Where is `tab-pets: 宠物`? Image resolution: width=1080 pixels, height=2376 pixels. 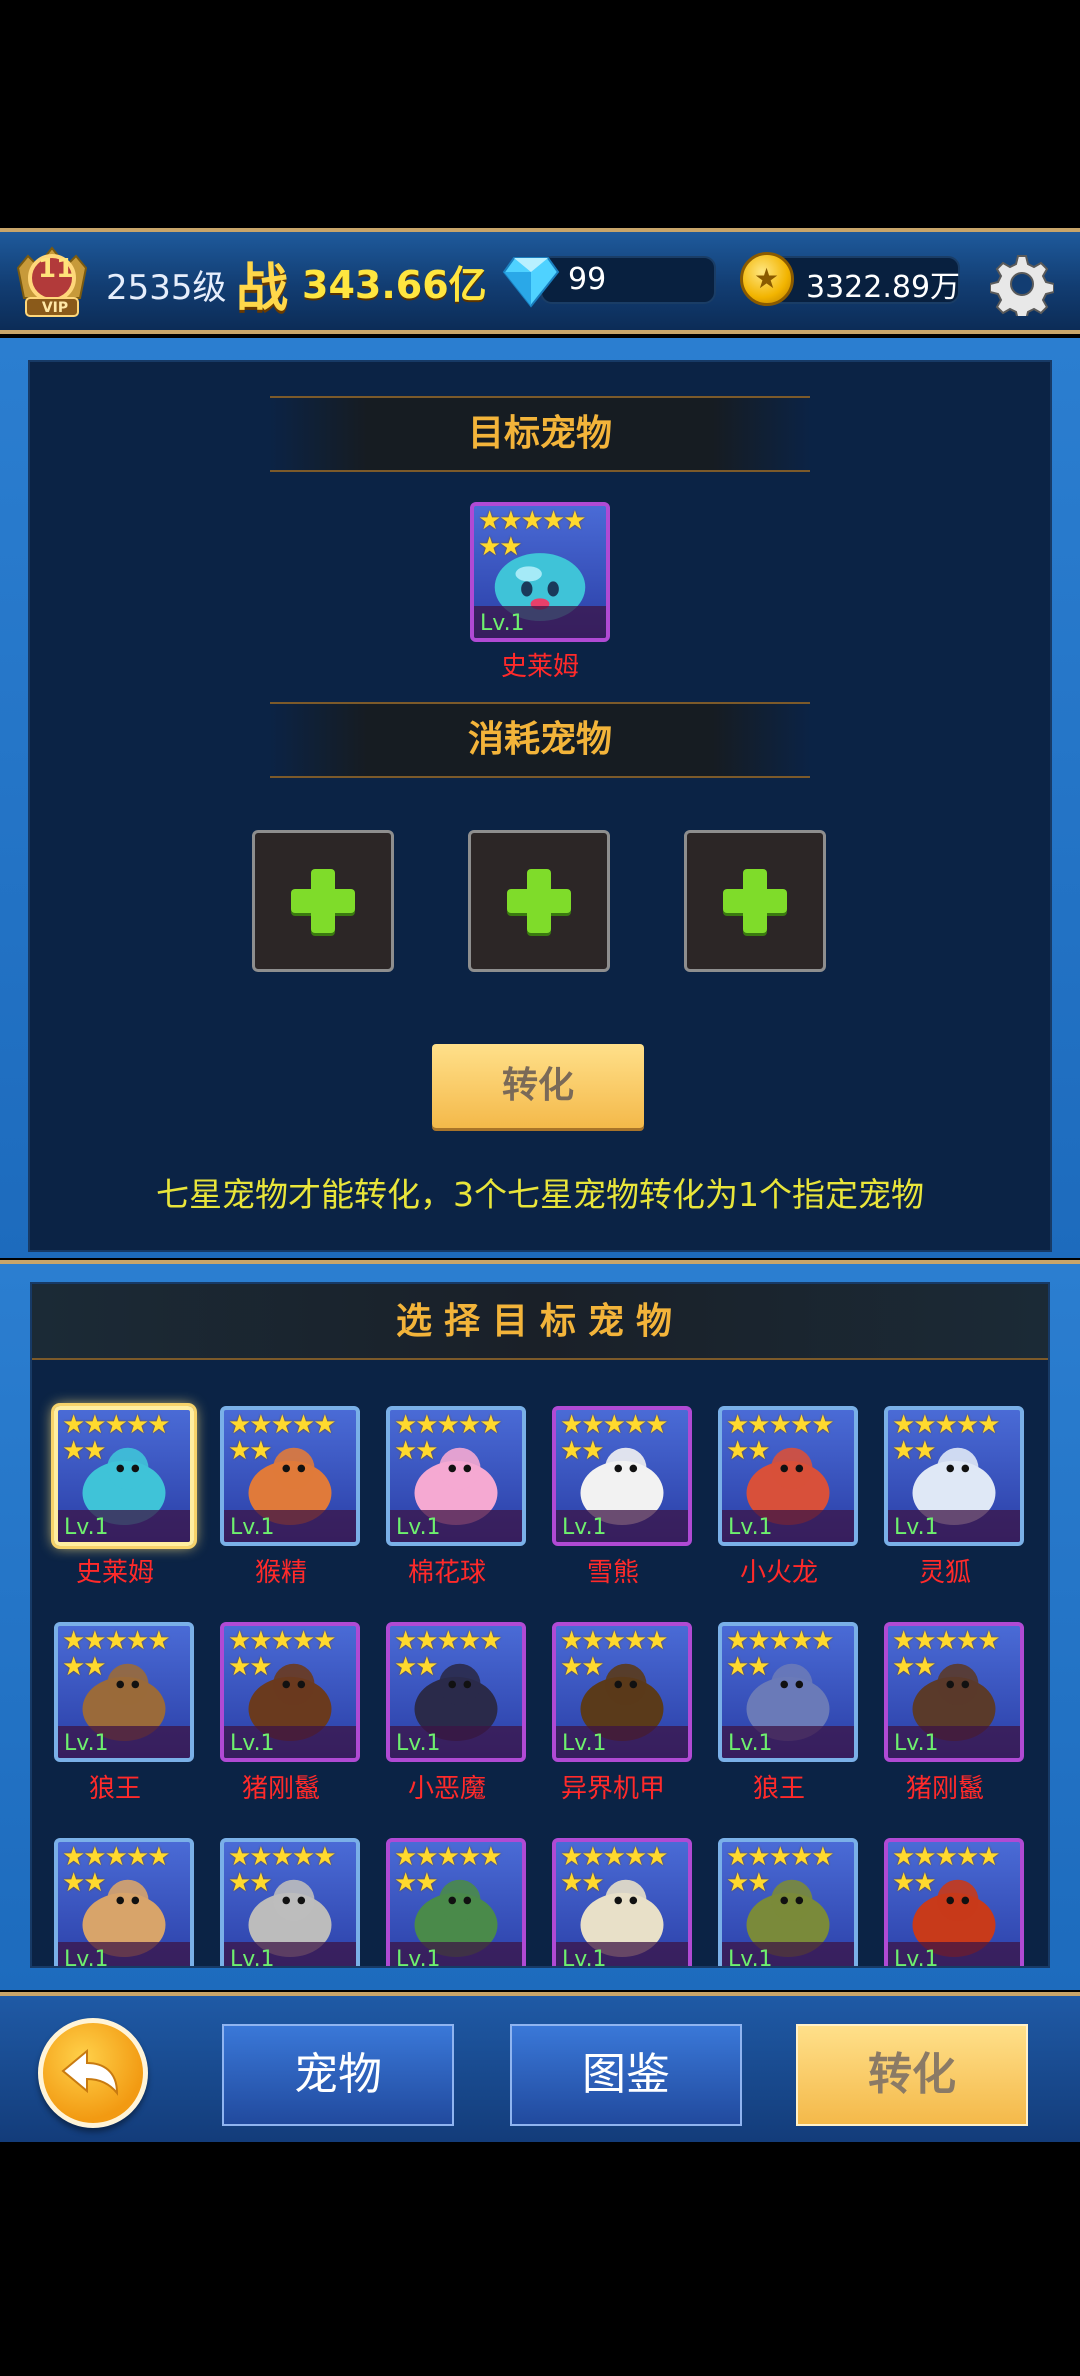 tab-pets: 宠物 is located at coordinates (338, 2075).